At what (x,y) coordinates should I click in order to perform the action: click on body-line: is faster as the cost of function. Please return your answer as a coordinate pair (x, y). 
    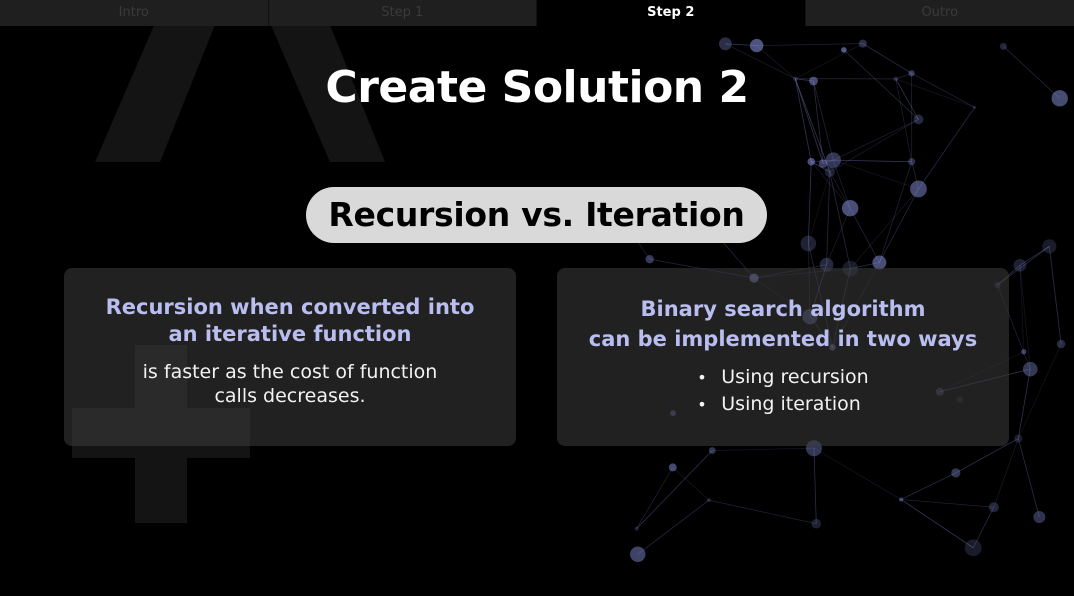
    Looking at the image, I should click on (290, 372).